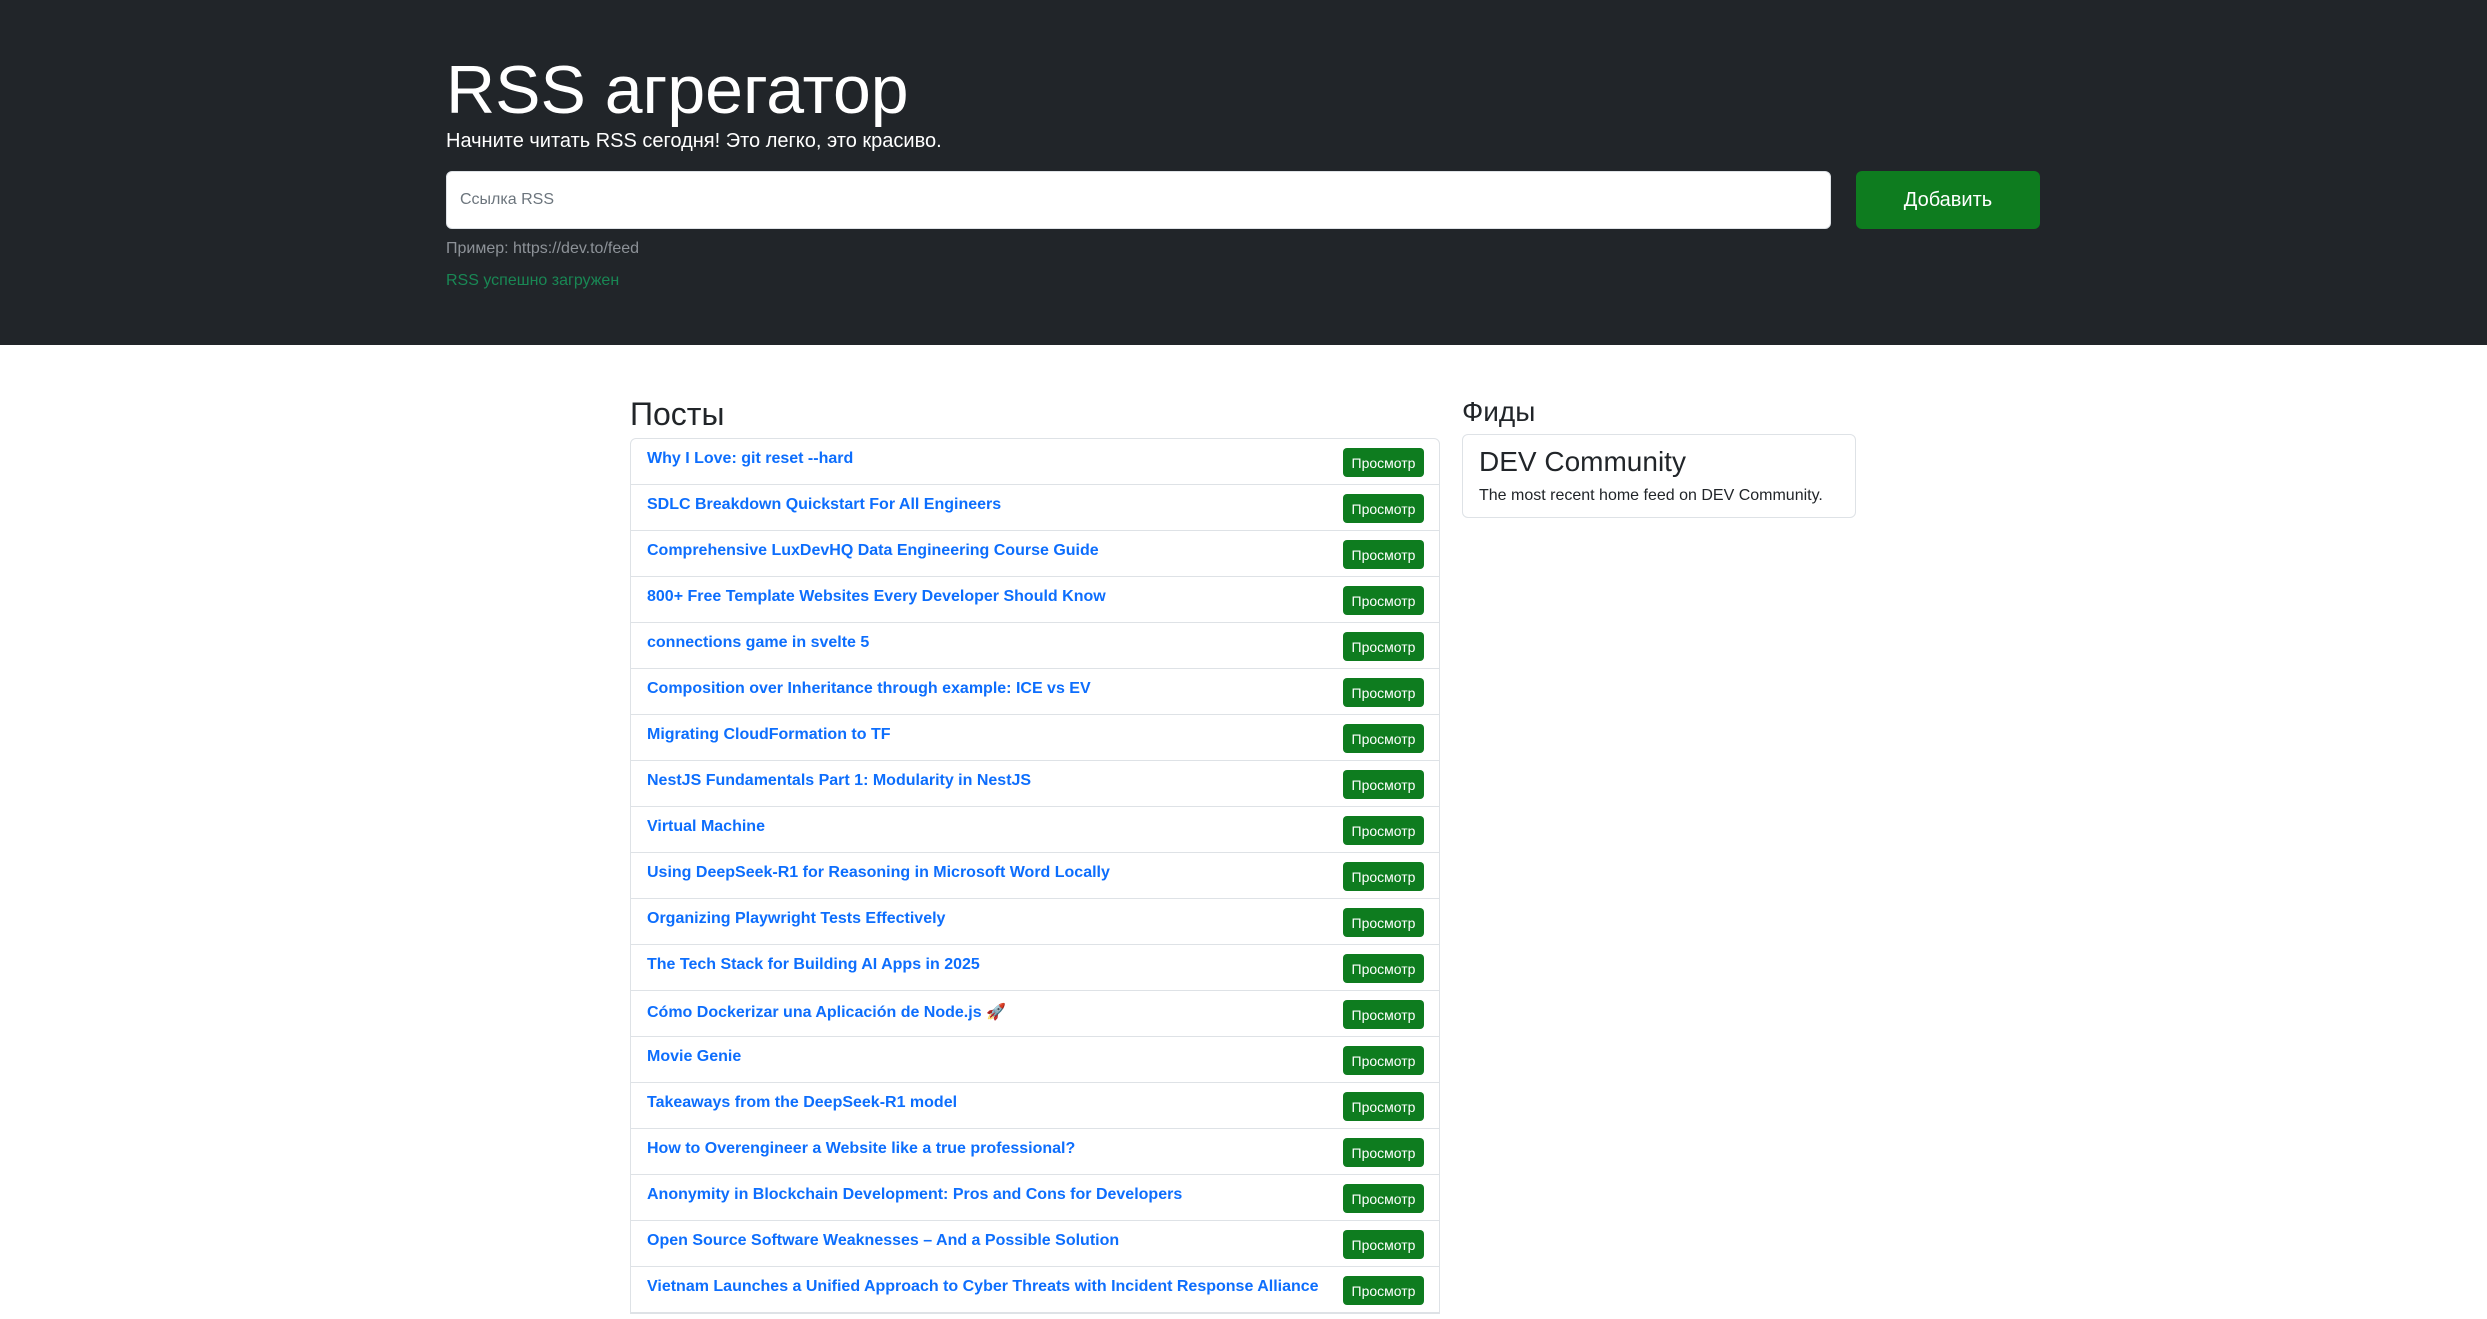 The image size is (2487, 1319). I want to click on example-hint: Пример: https://dev.to/feed, so click(543, 248).